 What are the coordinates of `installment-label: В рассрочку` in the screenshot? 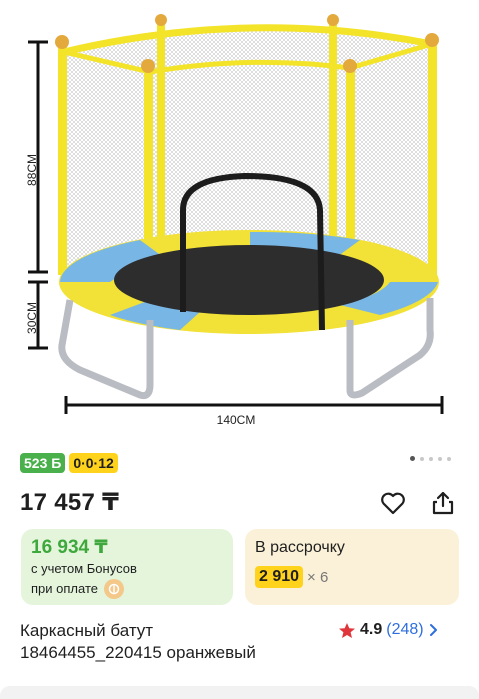 It's located at (300, 547).